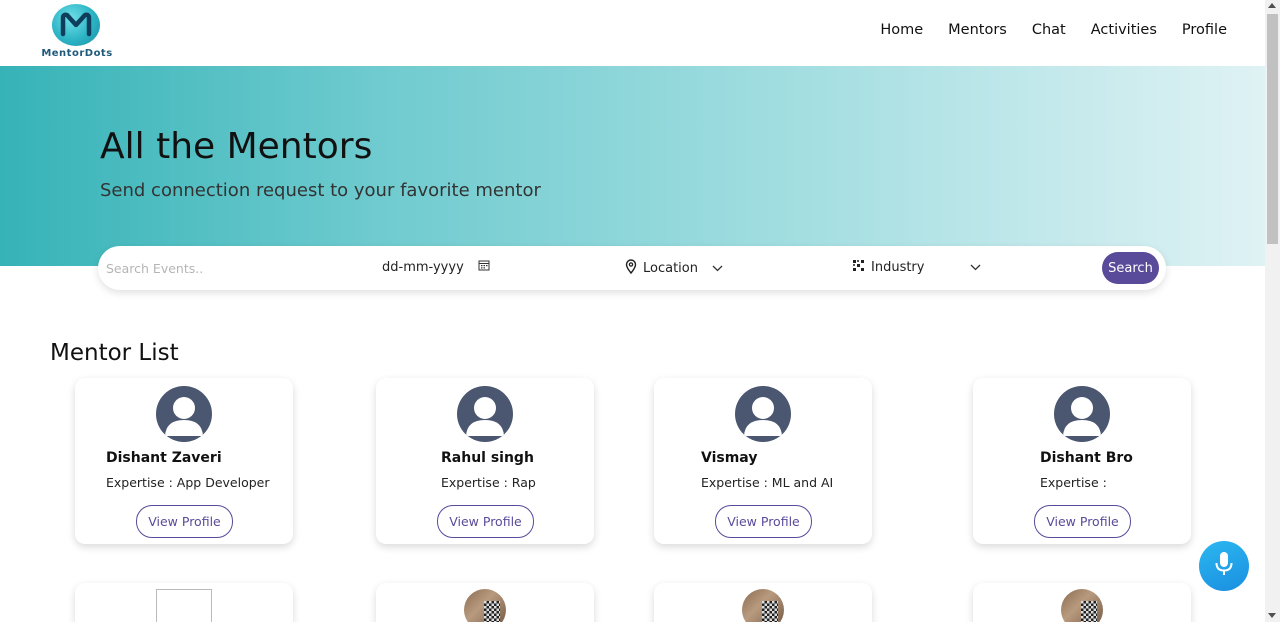 The height and width of the screenshot is (622, 1280). What do you see at coordinates (236, 268) in the screenshot?
I see `search-input` at bounding box center [236, 268].